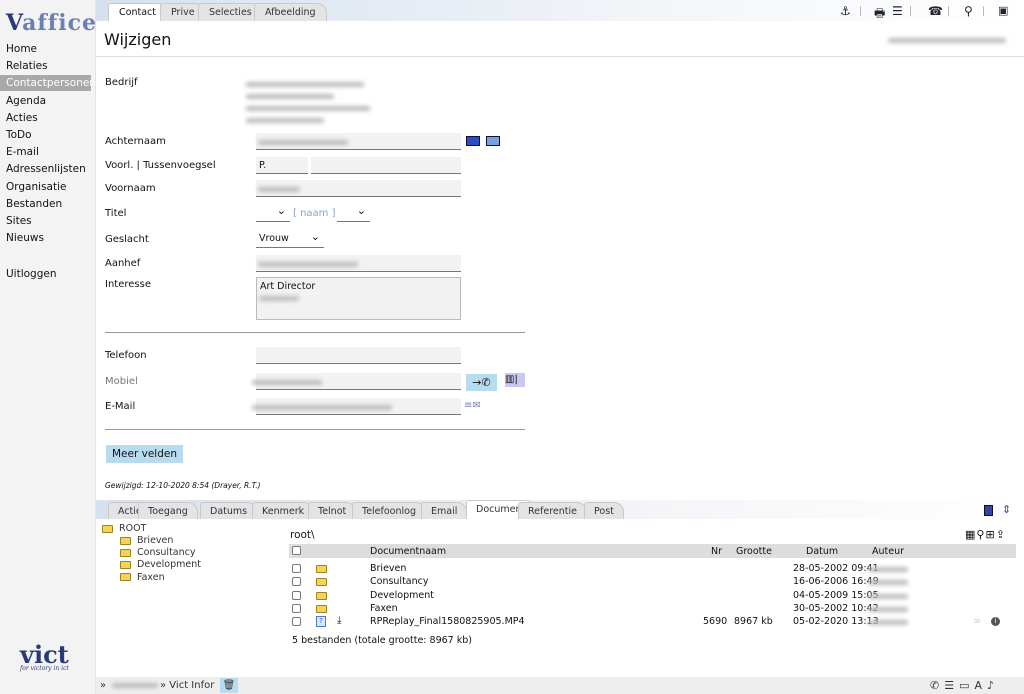  I want to click on sidebar-item-acties: Acties, so click(45, 118).